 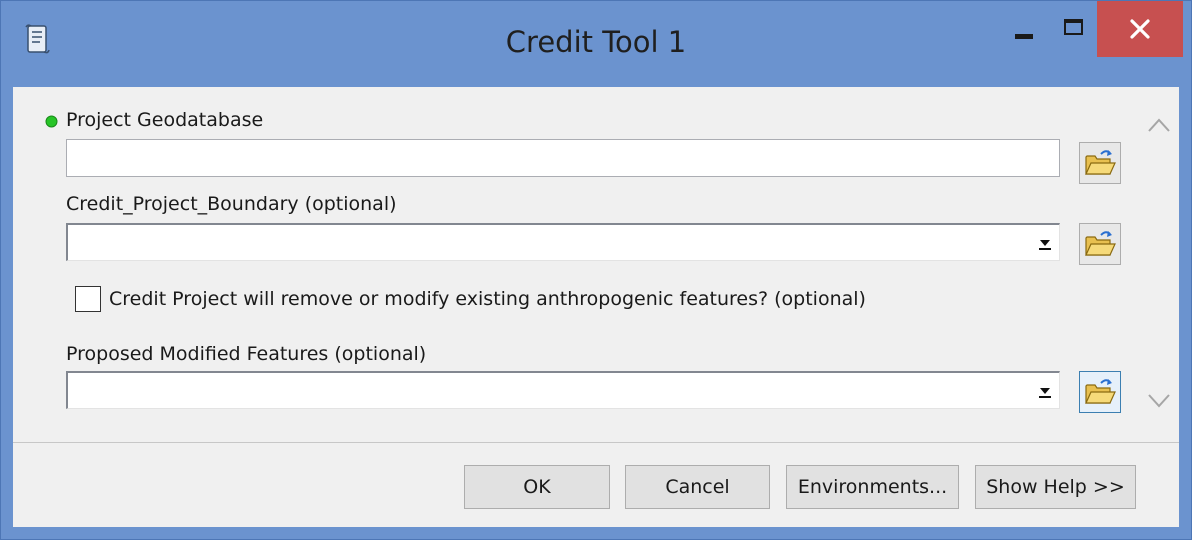 I want to click on minimize-icon, so click(x=1024, y=36).